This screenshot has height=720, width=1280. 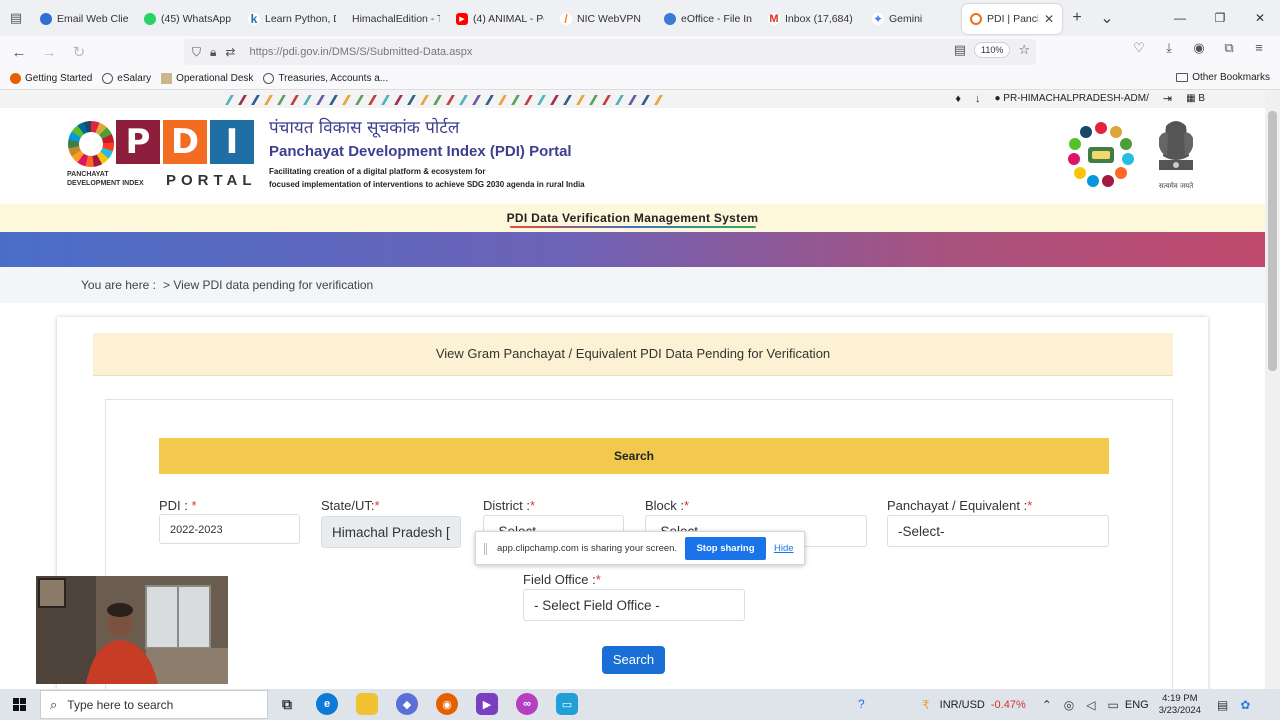 What do you see at coordinates (287, 704) in the screenshot?
I see `task-view-icon: ⧉` at bounding box center [287, 704].